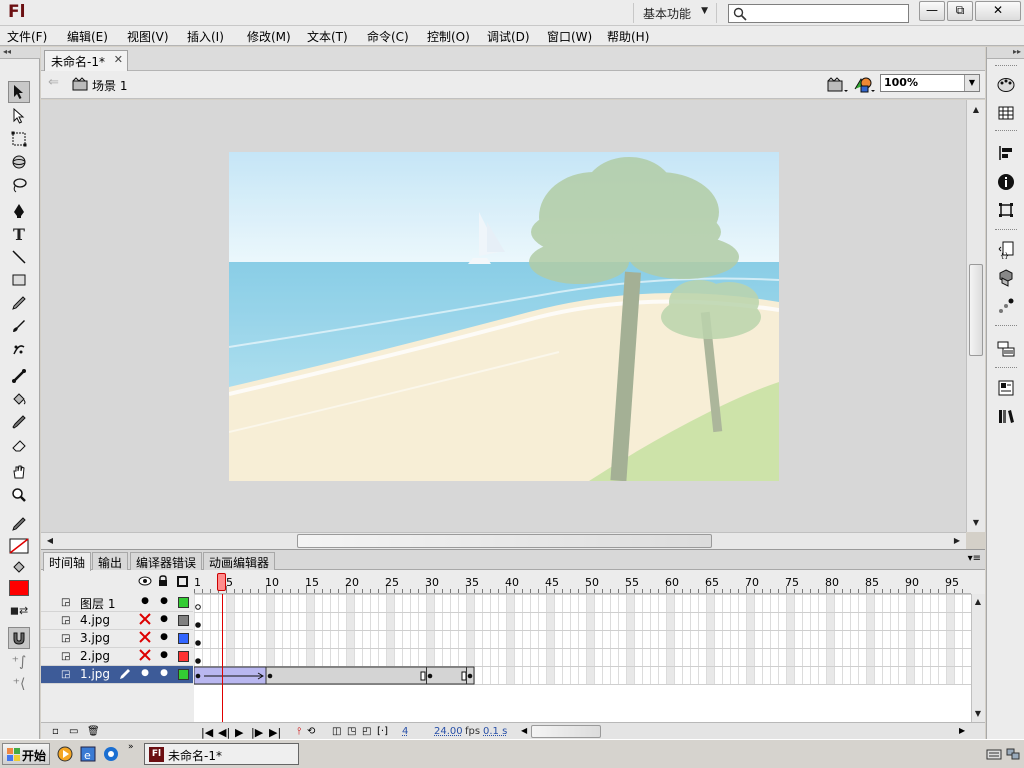 The image size is (1024, 768). What do you see at coordinates (366, 731) in the screenshot?
I see `edit-multiple-icon: ◰` at bounding box center [366, 731].